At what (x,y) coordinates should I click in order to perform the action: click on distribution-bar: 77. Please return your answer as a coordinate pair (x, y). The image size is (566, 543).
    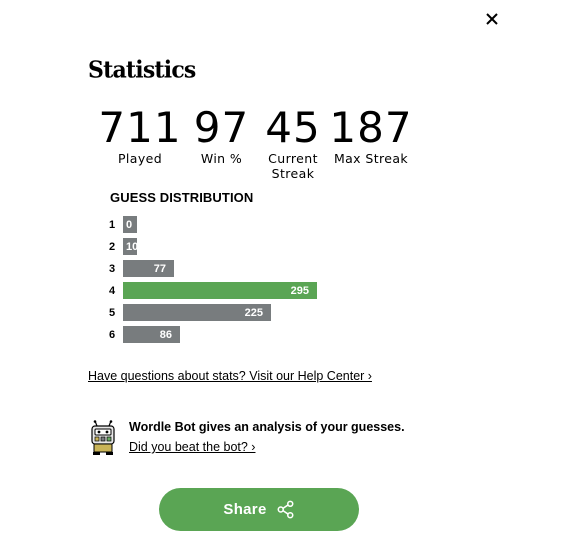
    Looking at the image, I should click on (148, 268).